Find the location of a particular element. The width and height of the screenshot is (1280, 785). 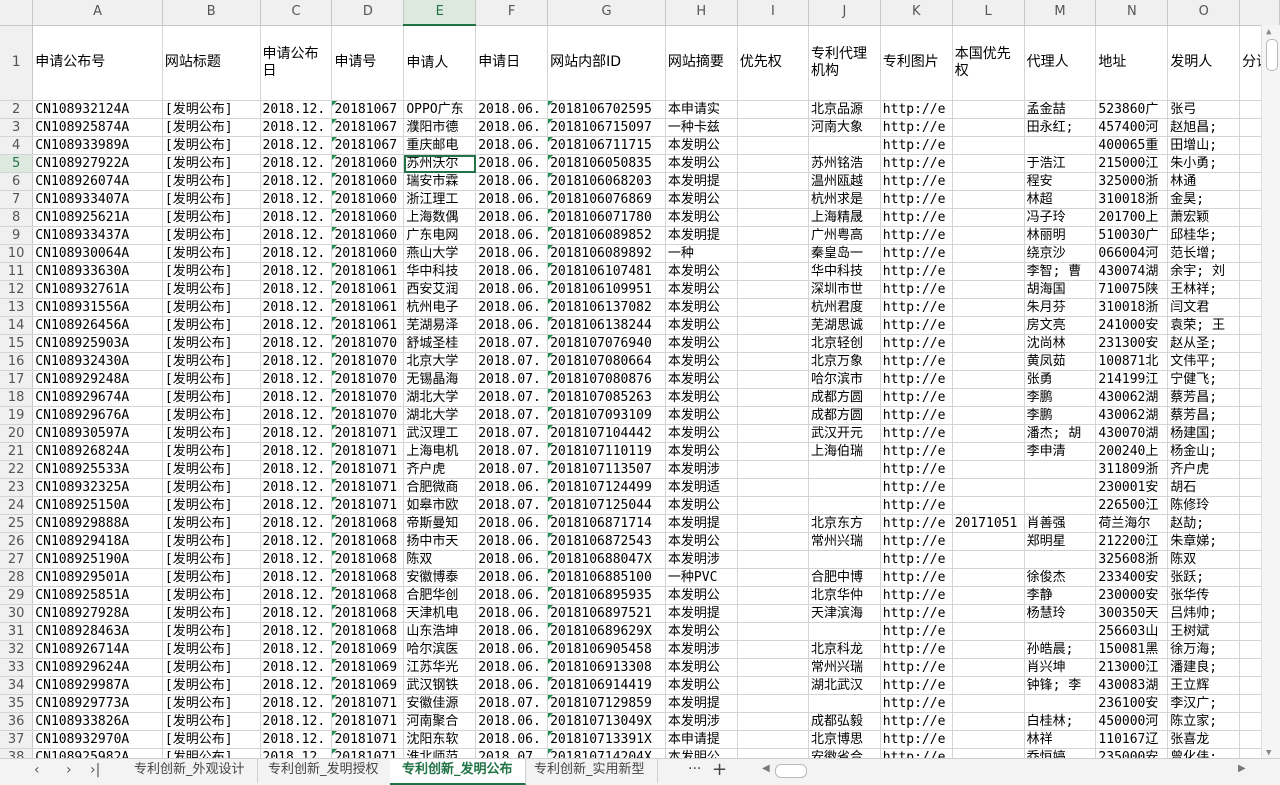

cell: CN108932325A is located at coordinates (97, 487).